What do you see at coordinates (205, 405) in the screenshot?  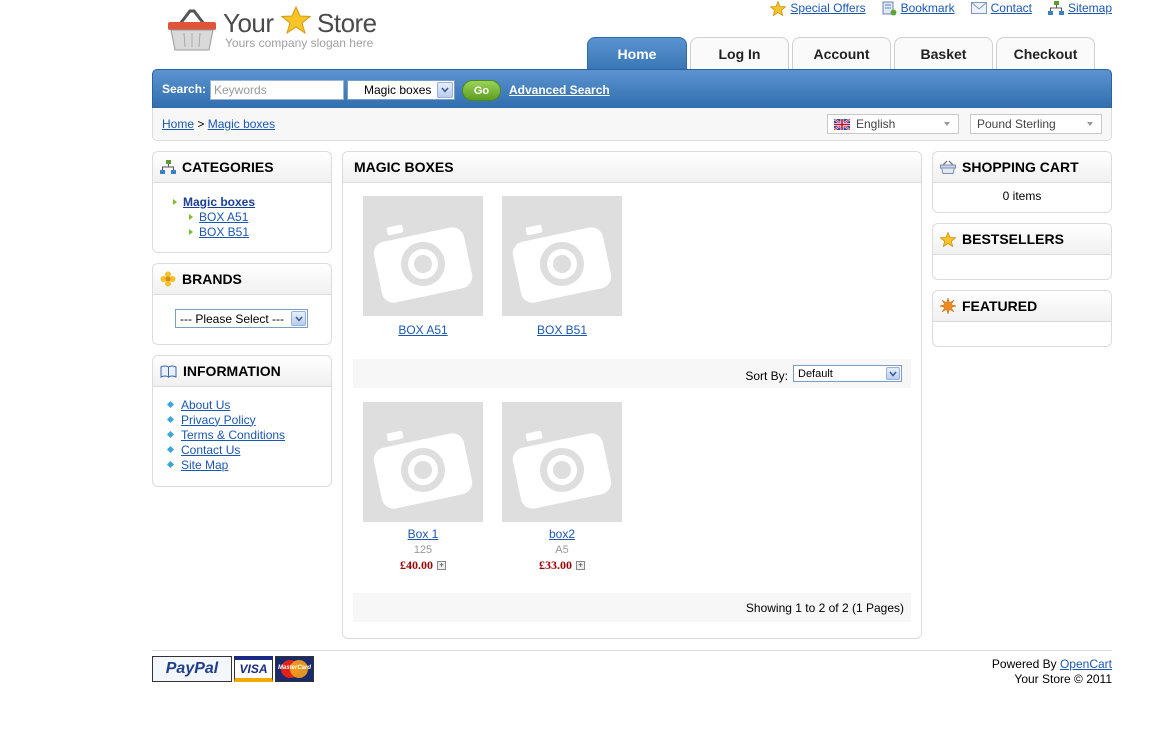 I see `about-us-link: About Us` at bounding box center [205, 405].